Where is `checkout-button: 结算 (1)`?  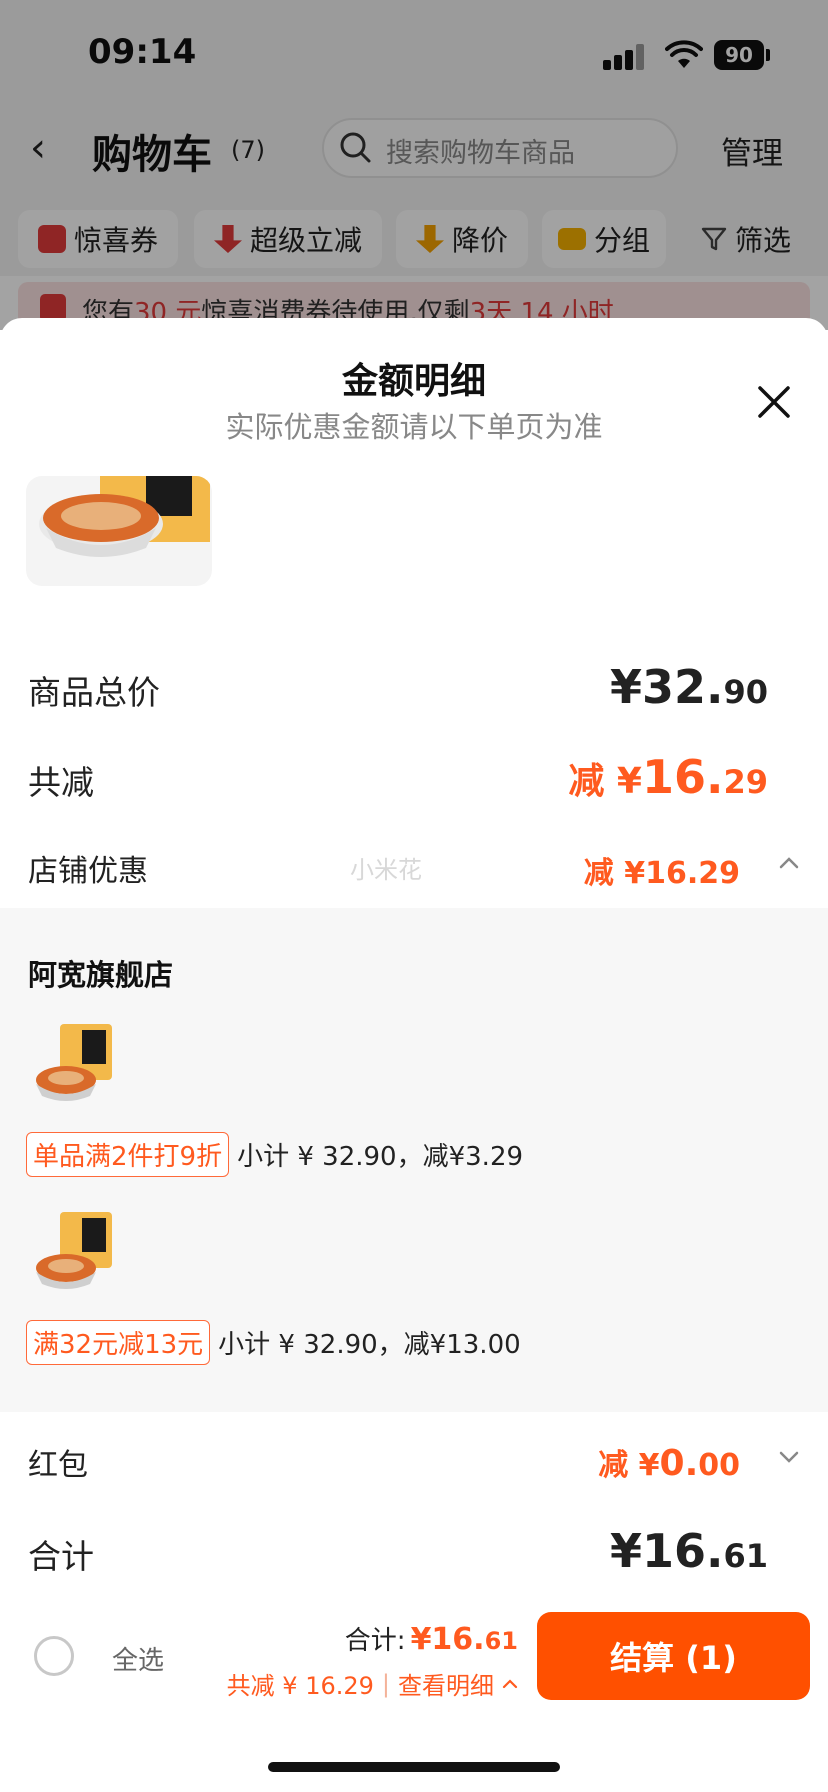 checkout-button: 结算 (1) is located at coordinates (673, 1656).